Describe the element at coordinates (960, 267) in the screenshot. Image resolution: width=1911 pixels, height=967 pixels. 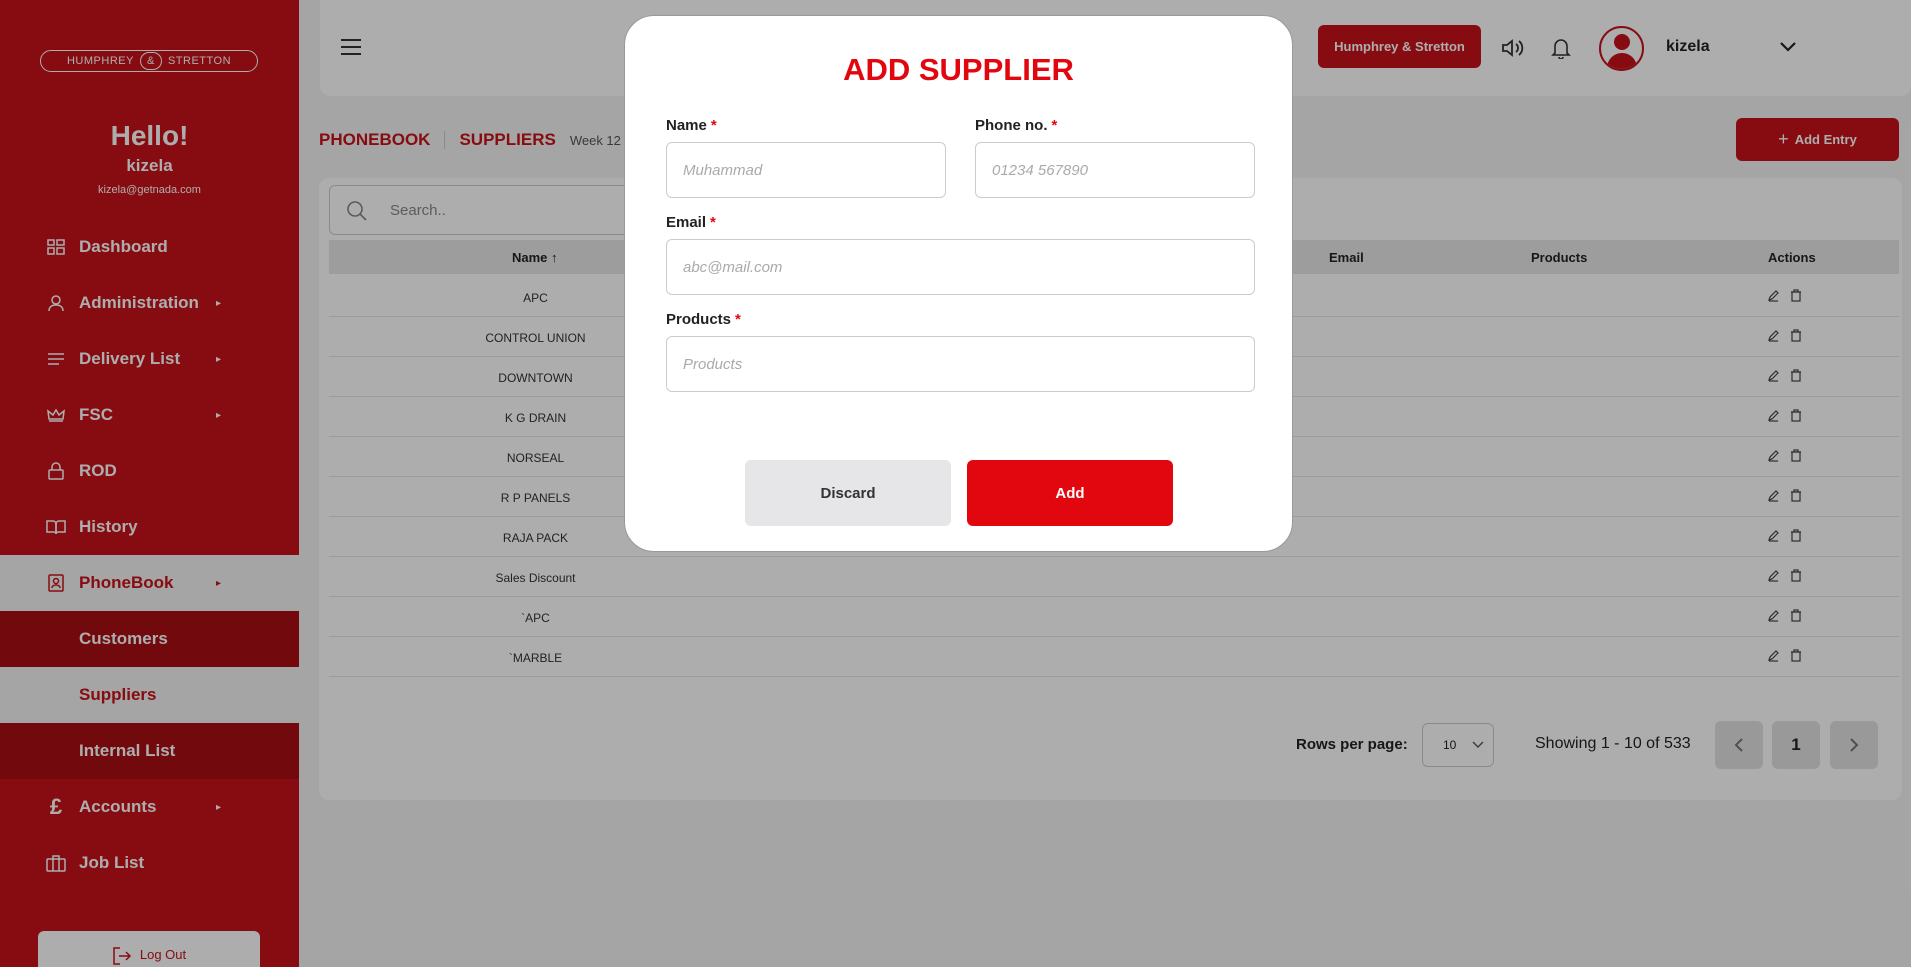
I see `email-field: abc@mail.com` at that location.